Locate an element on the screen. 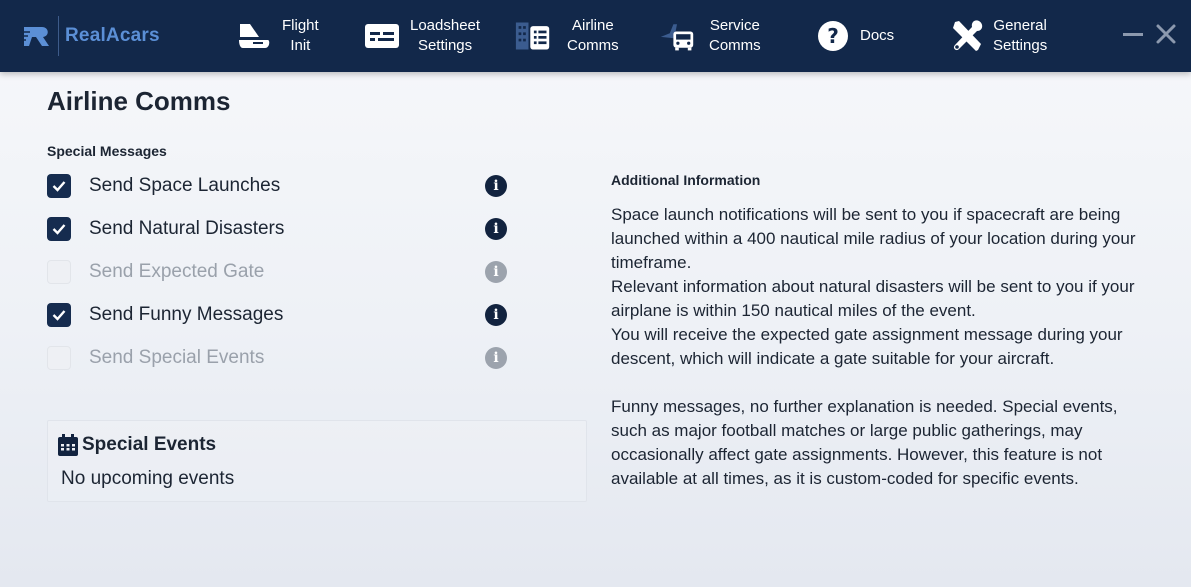  special-messages-label: Special Messages is located at coordinates (107, 151).